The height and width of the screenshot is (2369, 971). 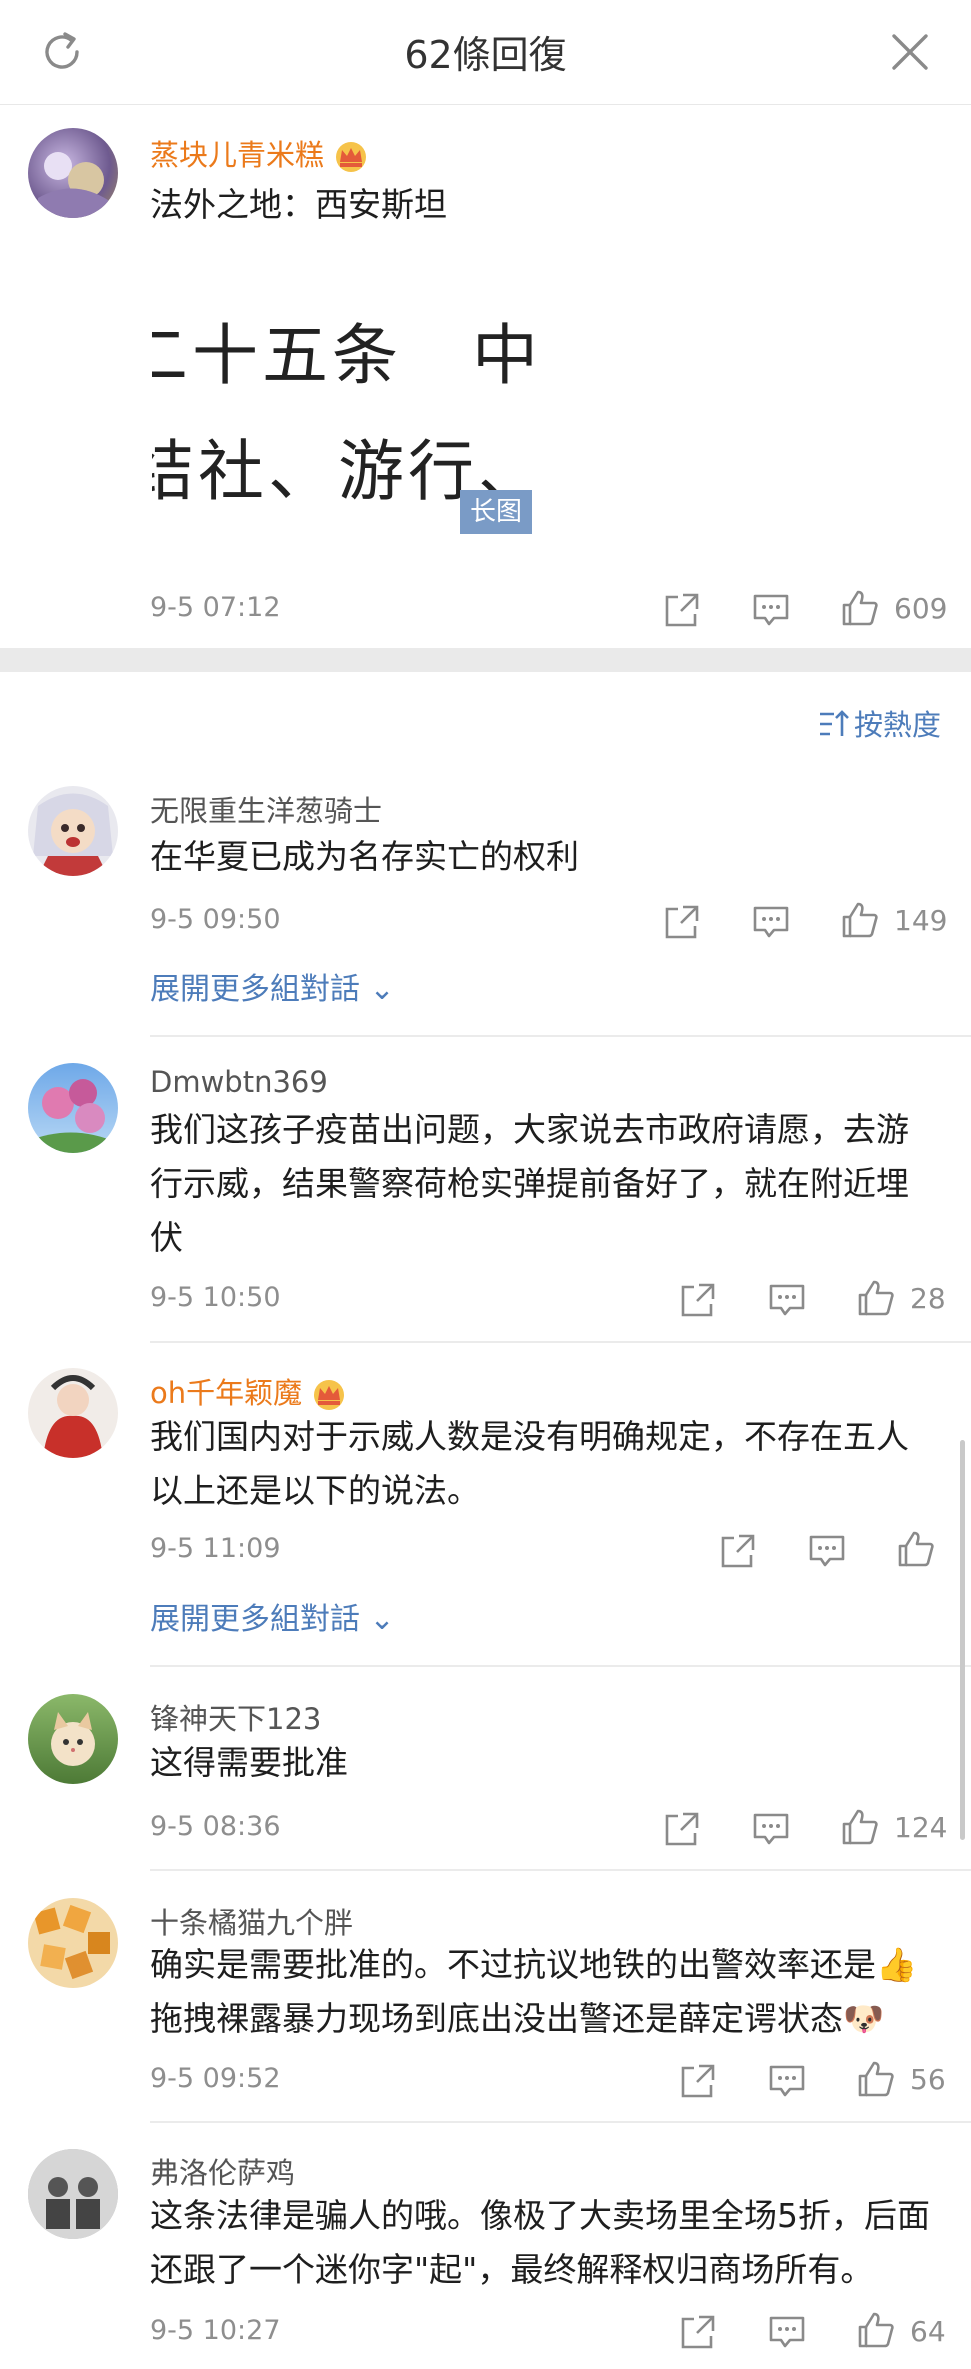 What do you see at coordinates (496, 512) in the screenshot?
I see `long-image-badge: 长图` at bounding box center [496, 512].